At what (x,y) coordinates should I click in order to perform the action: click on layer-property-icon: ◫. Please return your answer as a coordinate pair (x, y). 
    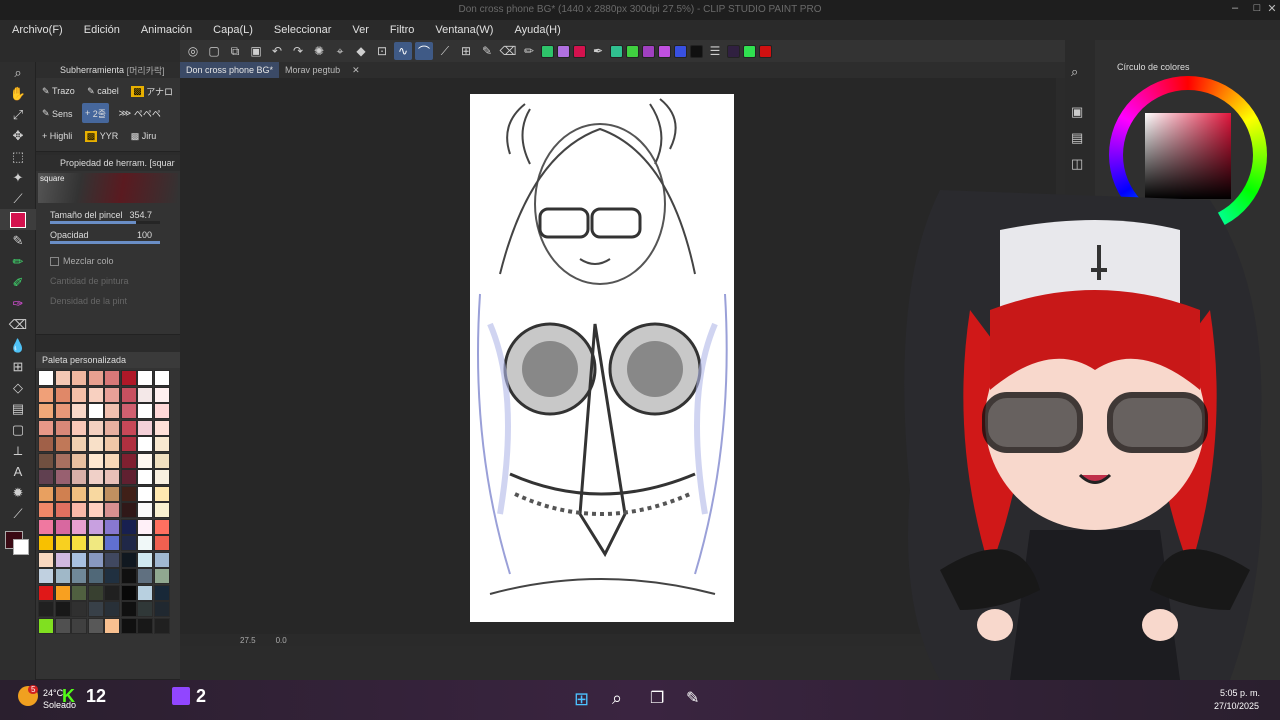
    Looking at the image, I should click on (1080, 164).